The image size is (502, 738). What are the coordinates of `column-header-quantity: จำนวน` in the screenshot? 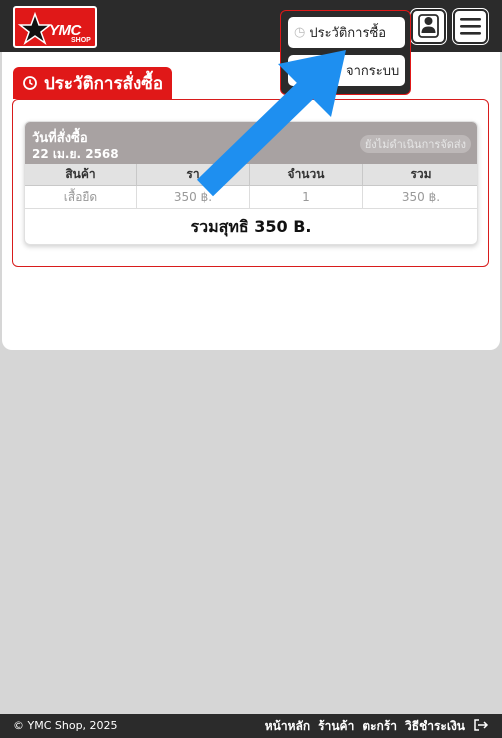 It's located at (306, 175).